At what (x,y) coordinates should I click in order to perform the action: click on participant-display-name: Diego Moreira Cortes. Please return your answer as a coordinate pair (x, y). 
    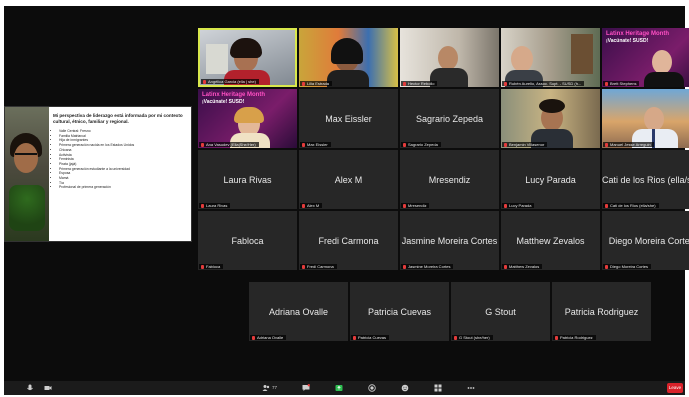
    Looking at the image, I should click on (648, 240).